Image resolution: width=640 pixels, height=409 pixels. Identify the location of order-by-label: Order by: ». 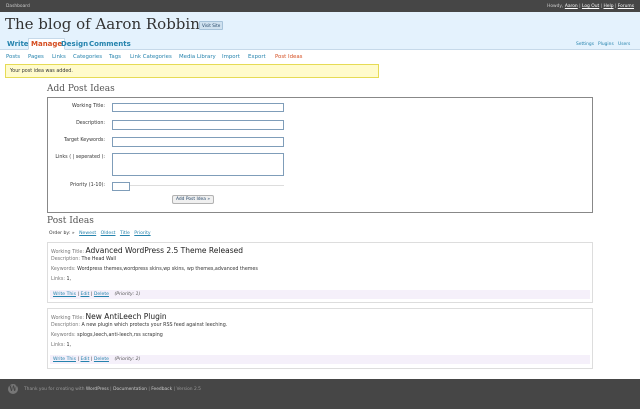
(62, 233).